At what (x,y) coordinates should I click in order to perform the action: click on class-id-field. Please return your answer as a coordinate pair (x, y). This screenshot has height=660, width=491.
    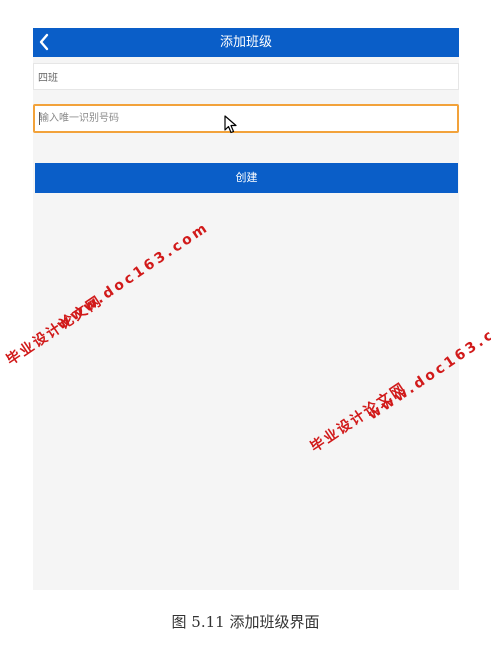
    Looking at the image, I should click on (246, 118).